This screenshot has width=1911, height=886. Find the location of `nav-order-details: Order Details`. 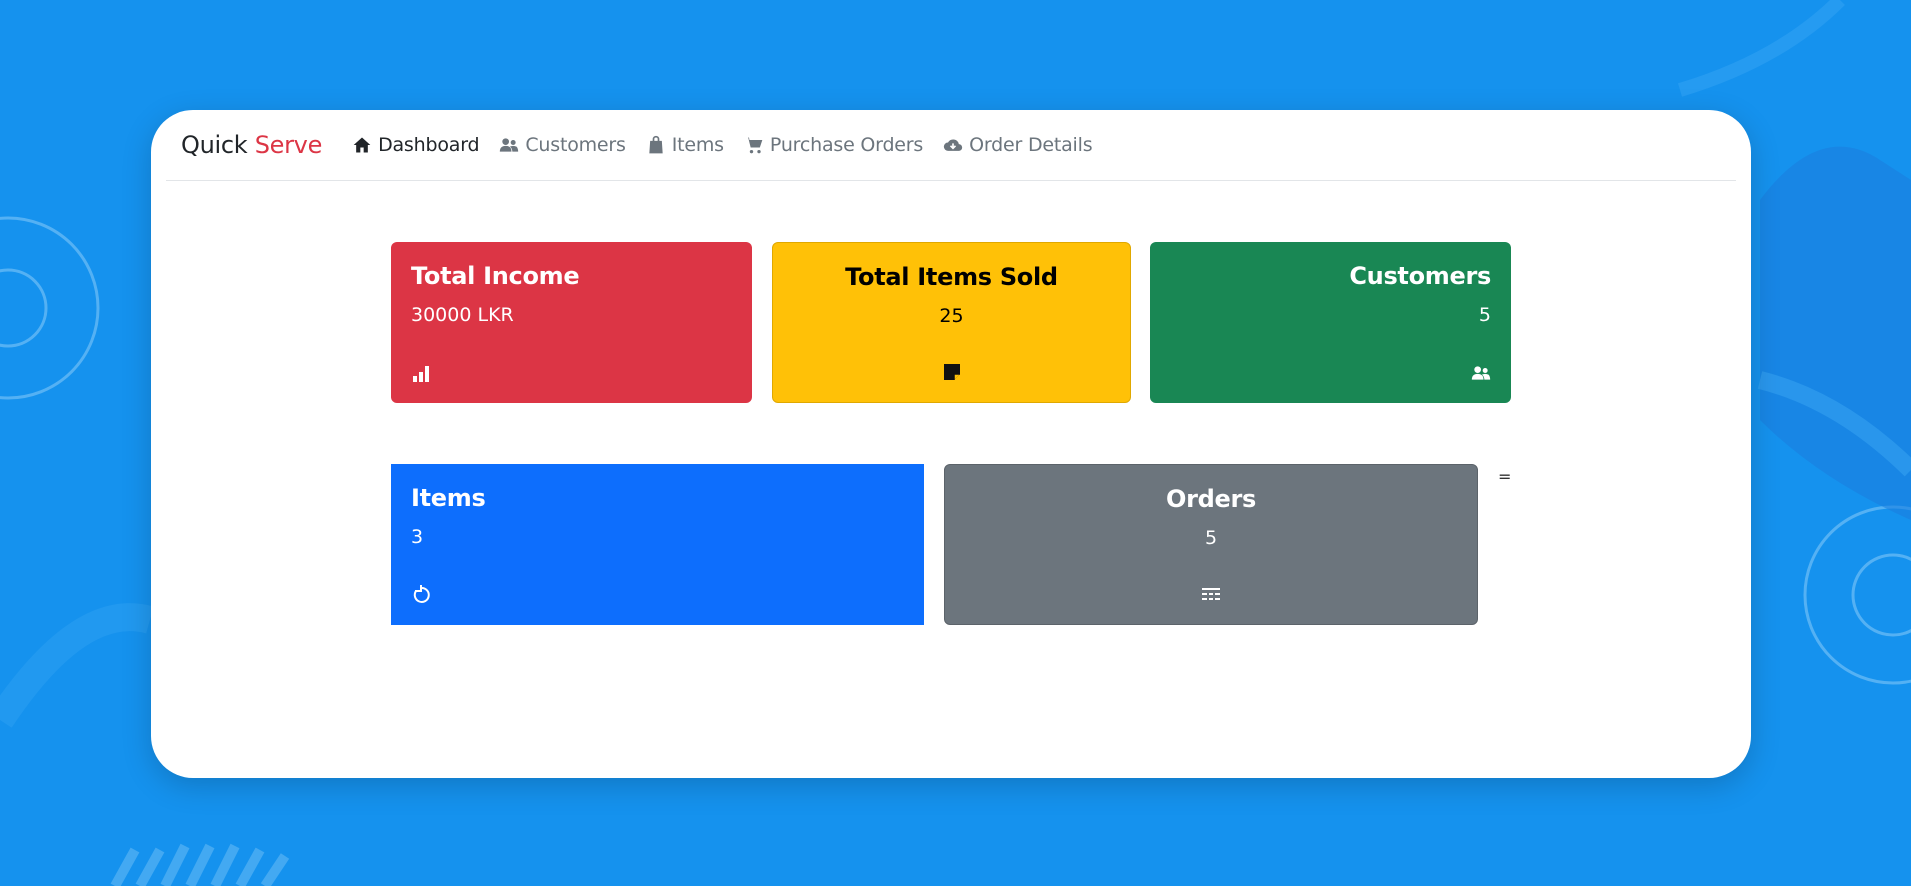

nav-order-details: Order Details is located at coordinates (1018, 145).